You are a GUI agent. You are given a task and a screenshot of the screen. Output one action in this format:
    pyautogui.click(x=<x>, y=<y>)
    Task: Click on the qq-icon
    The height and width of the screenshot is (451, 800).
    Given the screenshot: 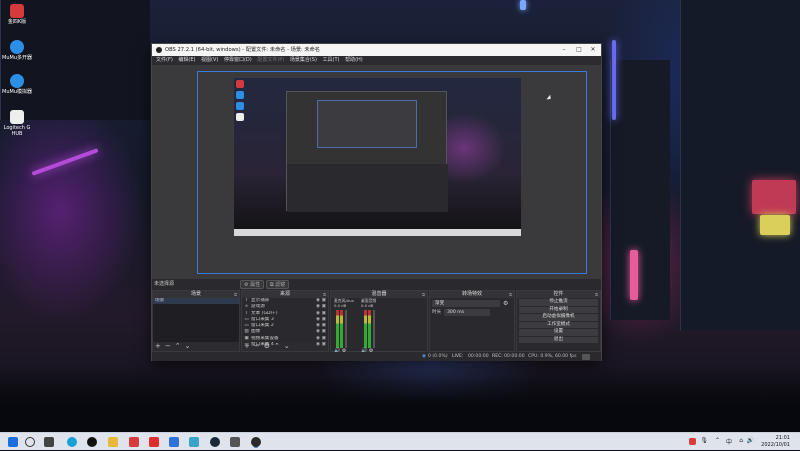 What is the action you would take?
    pyautogui.click(x=92, y=442)
    